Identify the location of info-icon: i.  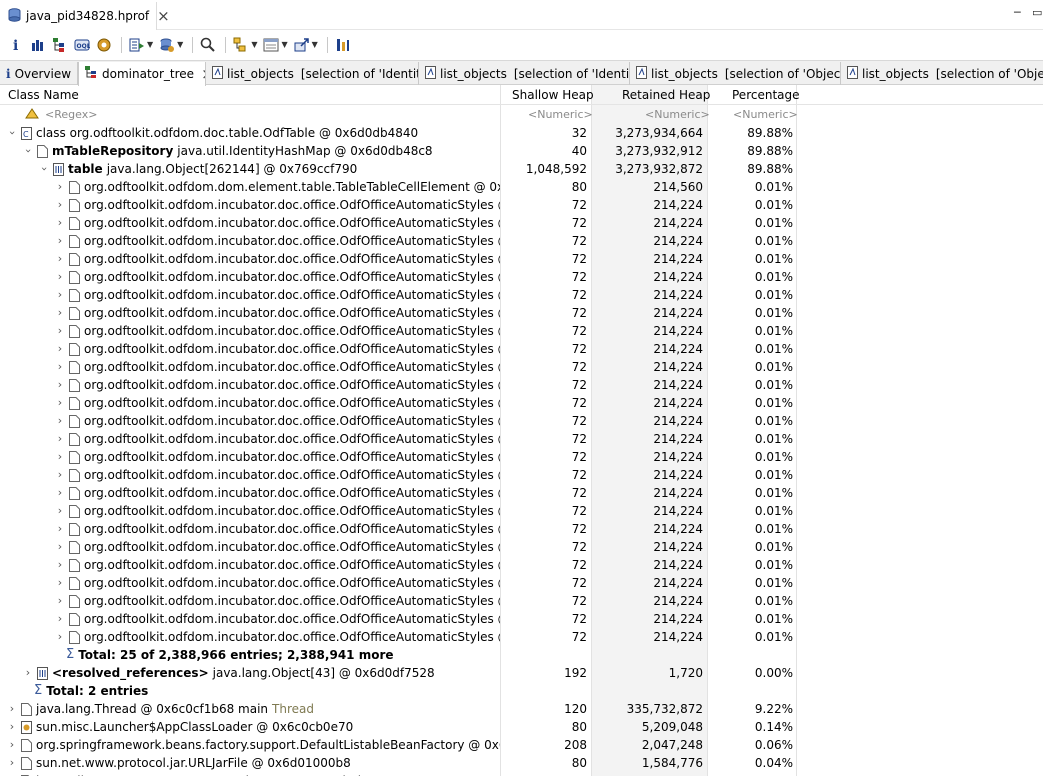
(16, 45).